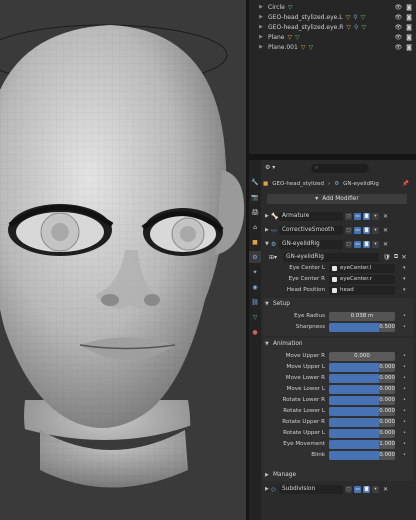 Image resolution: width=416 pixels, height=520 pixels. Describe the element at coordinates (270, 167) in the screenshot. I see `editor-type-icon: ⚙ ▾` at that location.